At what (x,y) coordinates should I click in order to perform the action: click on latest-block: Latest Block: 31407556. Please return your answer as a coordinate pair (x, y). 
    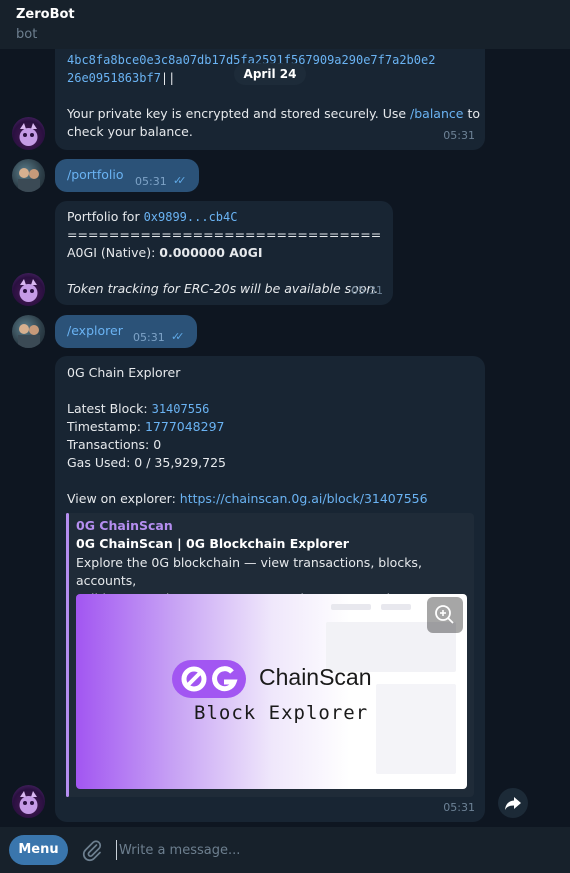
    Looking at the image, I should click on (138, 409).